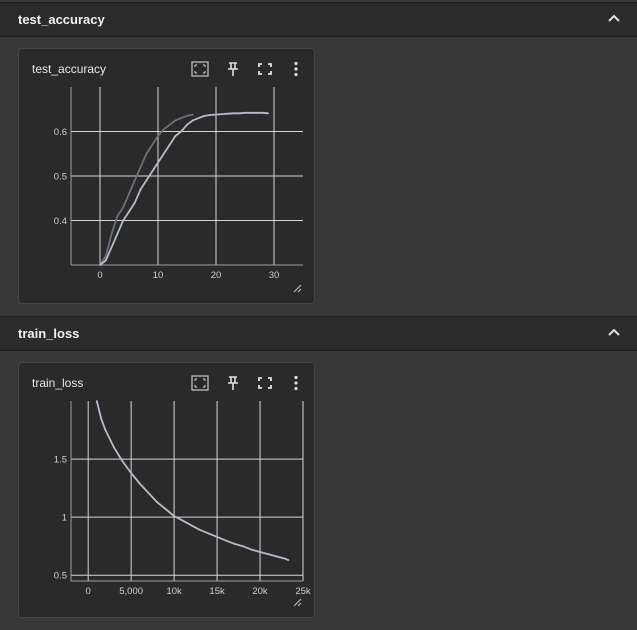  Describe the element at coordinates (318, 333) in the screenshot. I see `section-header-train-loss: train_loss` at that location.